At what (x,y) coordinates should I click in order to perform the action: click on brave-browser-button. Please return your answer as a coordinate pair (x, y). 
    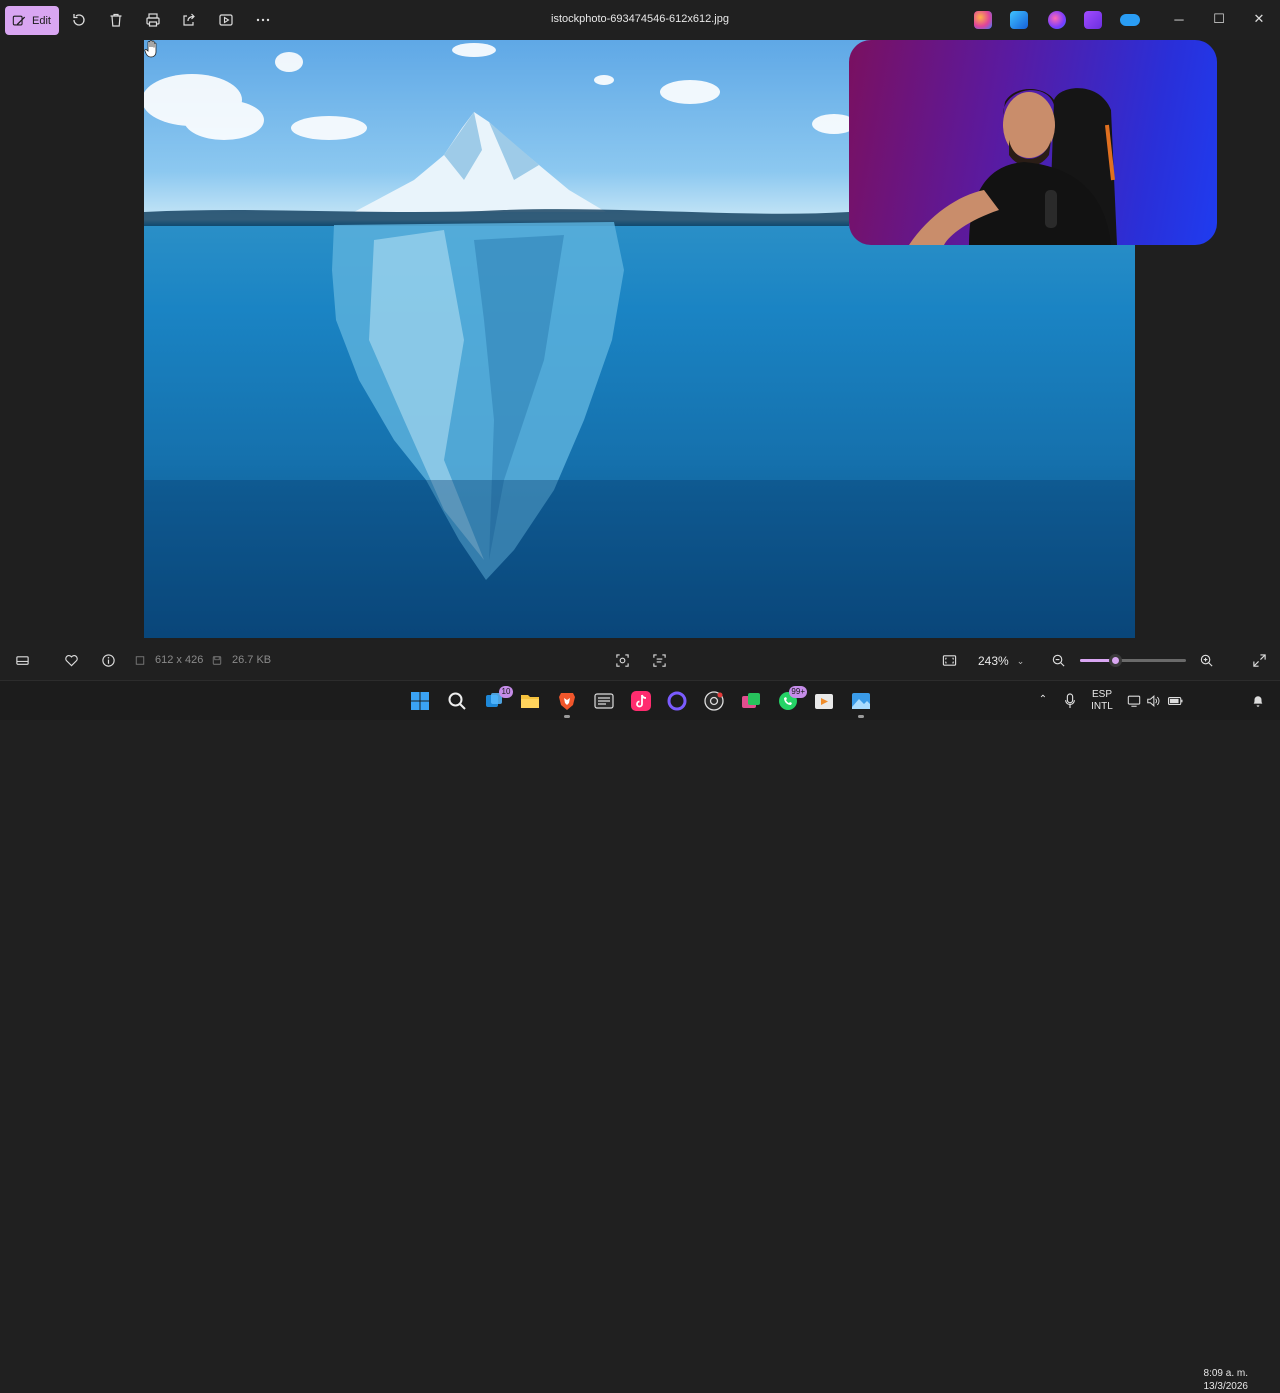
    Looking at the image, I should click on (567, 704).